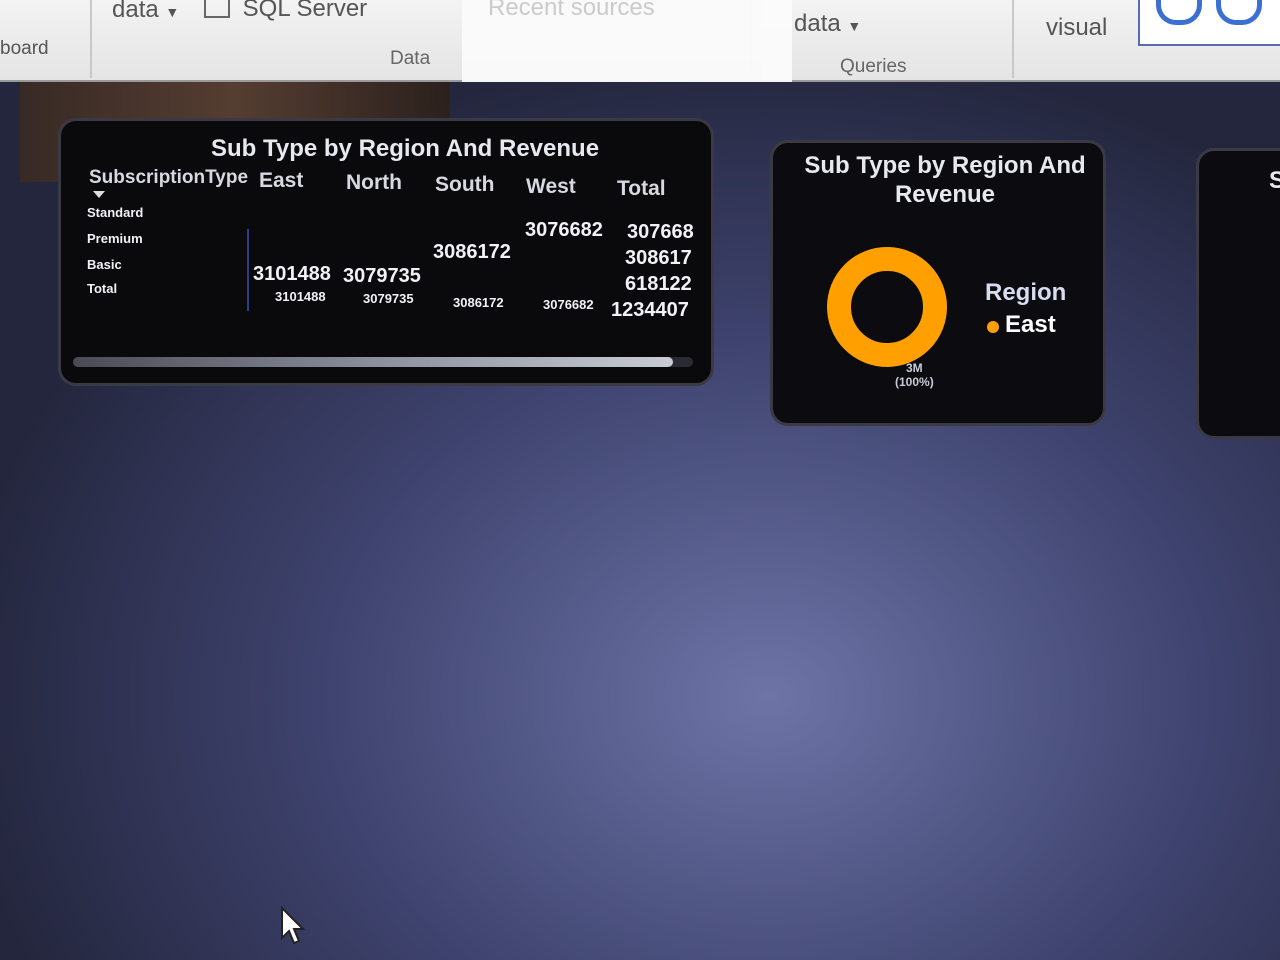 The width and height of the screenshot is (1280, 960). What do you see at coordinates (102, 288) in the screenshot?
I see `row-label-total: Total` at bounding box center [102, 288].